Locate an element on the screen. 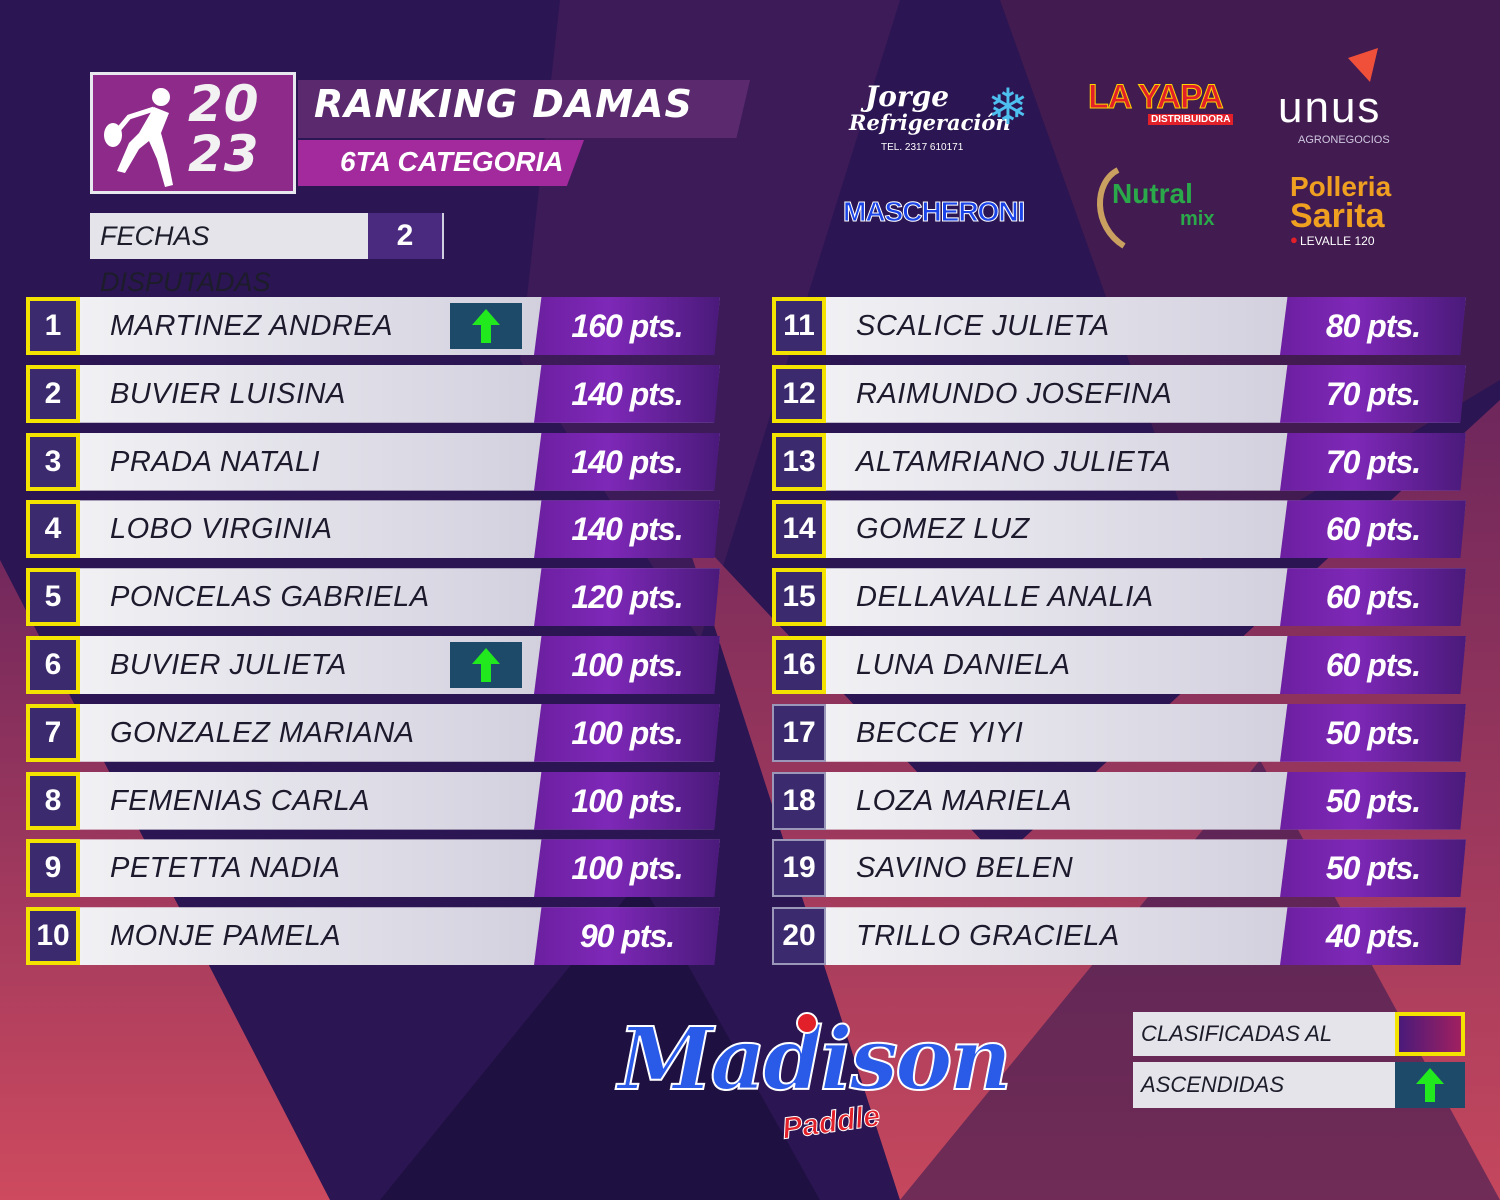  player-name: ALTAMRIANO JULIETA is located at coordinates (1014, 461).